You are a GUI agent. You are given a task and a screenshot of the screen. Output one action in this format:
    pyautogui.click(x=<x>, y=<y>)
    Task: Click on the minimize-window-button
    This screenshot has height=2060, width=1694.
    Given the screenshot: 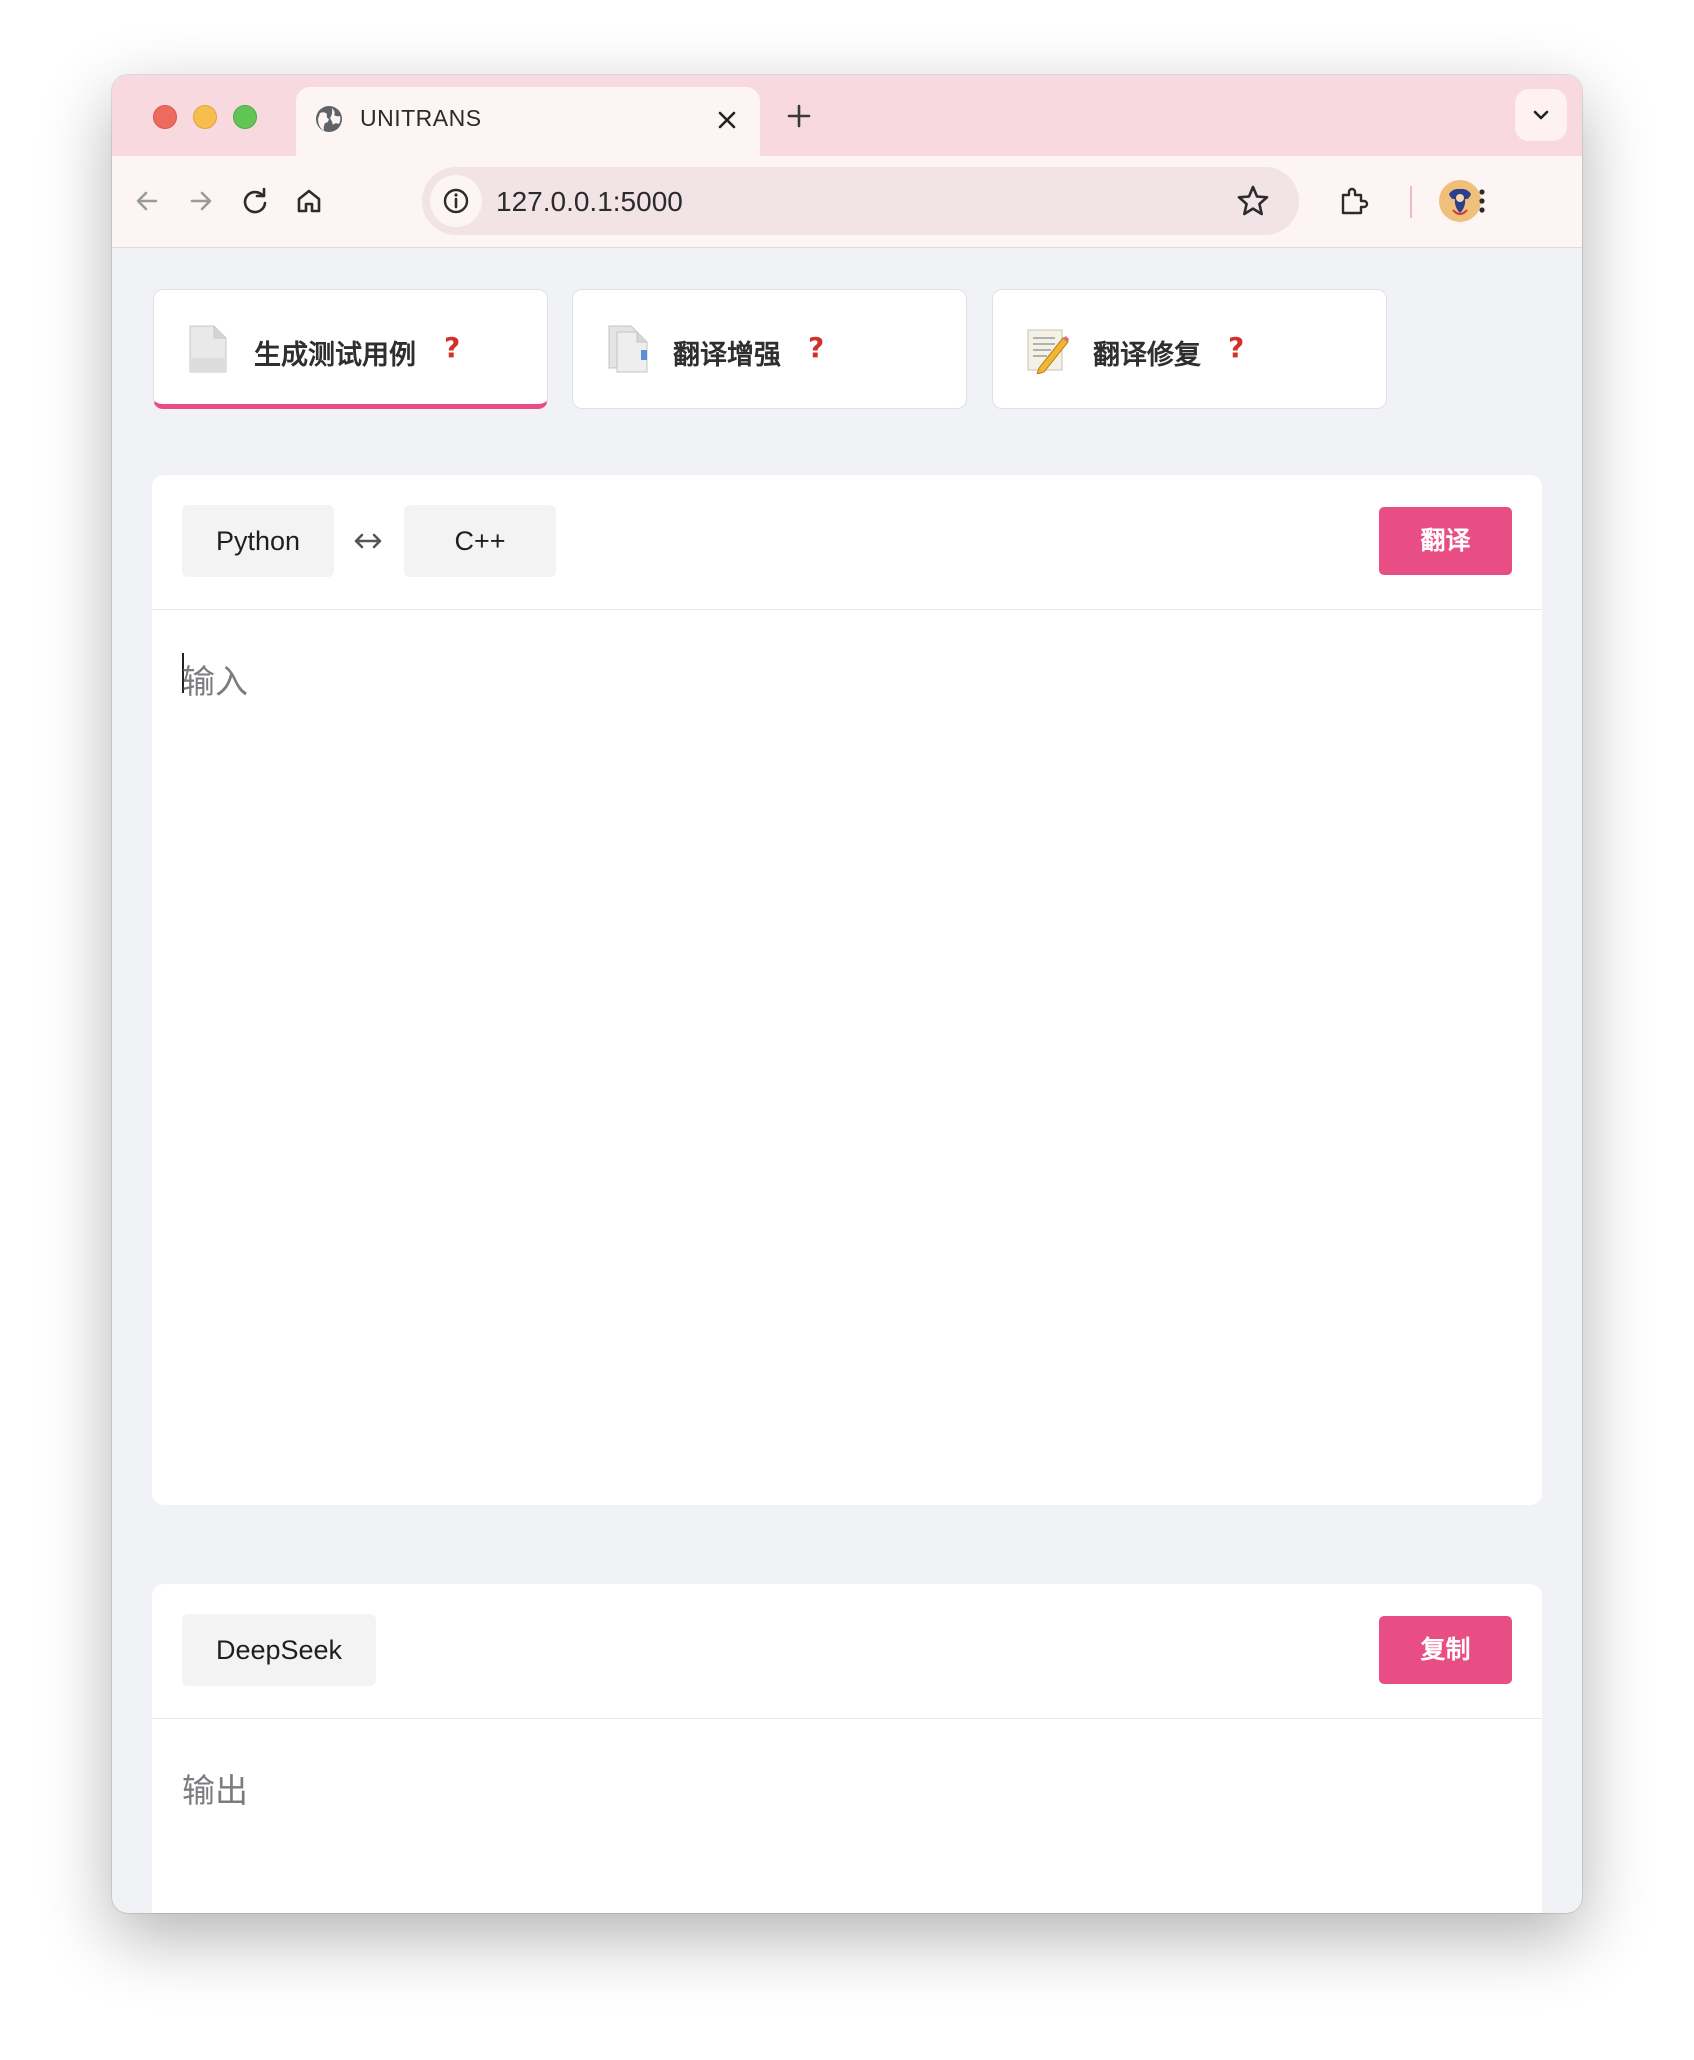 What is the action you would take?
    pyautogui.click(x=205, y=117)
    